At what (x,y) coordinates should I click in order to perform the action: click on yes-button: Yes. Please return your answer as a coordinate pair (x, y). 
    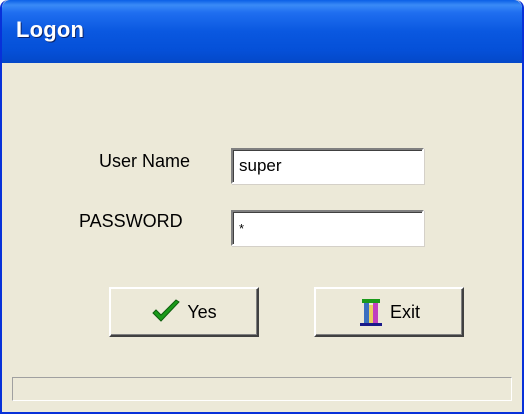
    Looking at the image, I should click on (184, 312).